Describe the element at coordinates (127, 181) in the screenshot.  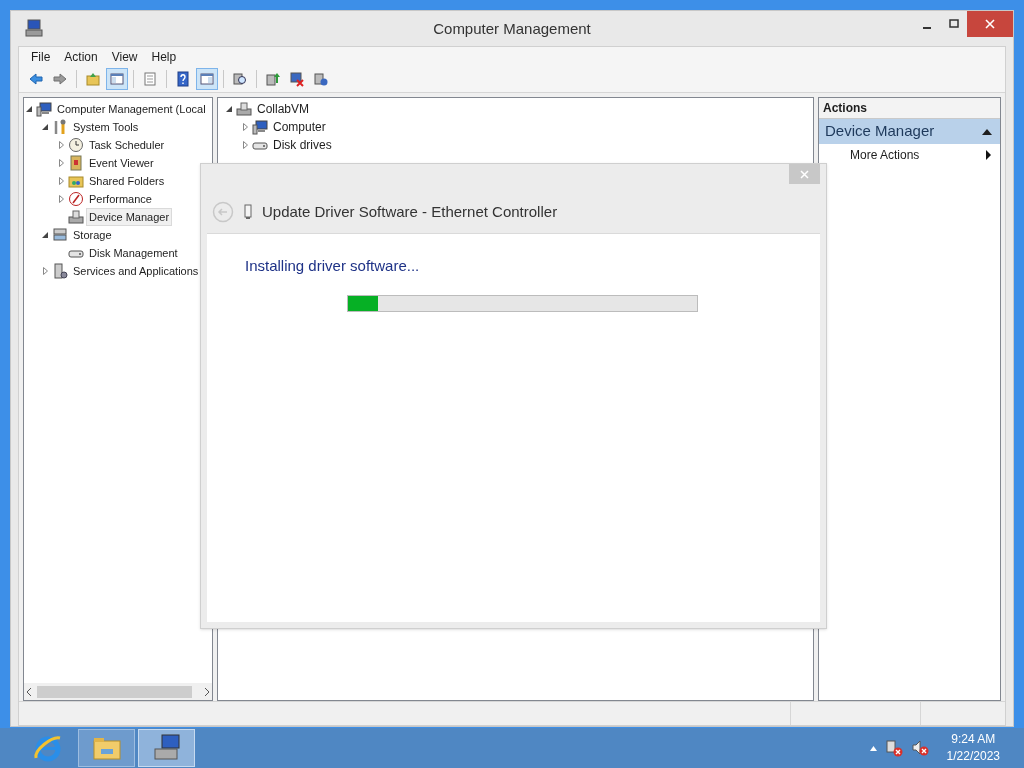
I see `tree-item: Shared Folders` at that location.